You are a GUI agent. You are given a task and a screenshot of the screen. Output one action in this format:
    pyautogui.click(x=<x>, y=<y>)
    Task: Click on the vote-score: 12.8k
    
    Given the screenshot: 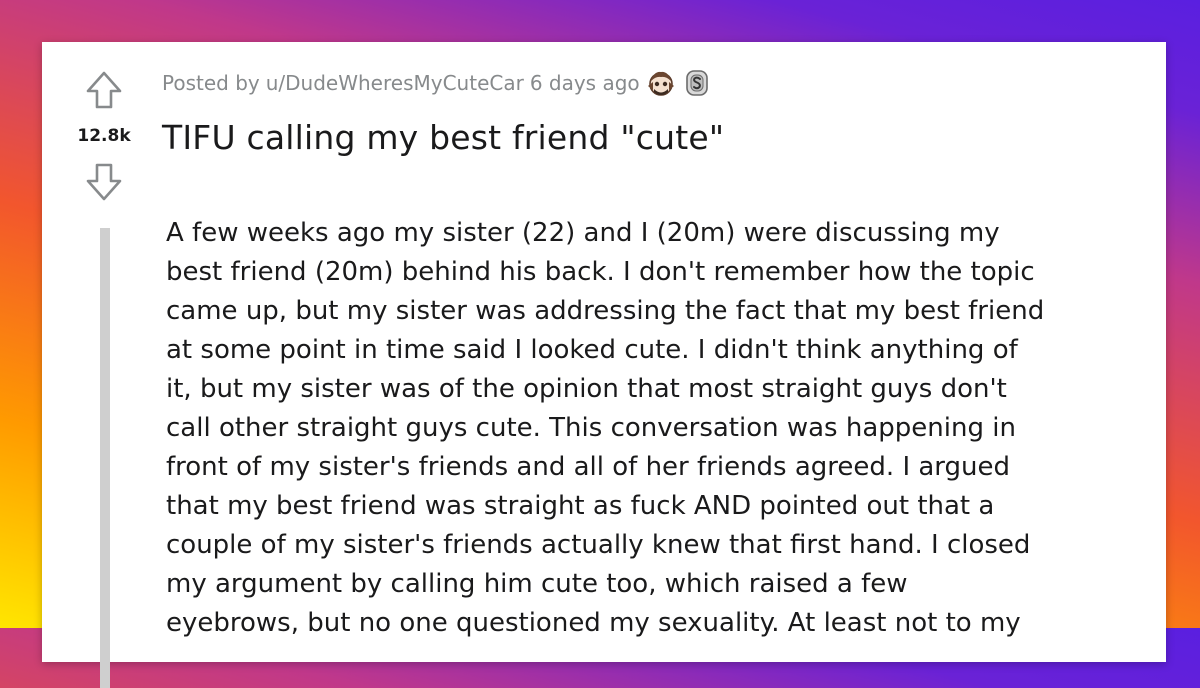 What is the action you would take?
    pyautogui.click(x=104, y=136)
    